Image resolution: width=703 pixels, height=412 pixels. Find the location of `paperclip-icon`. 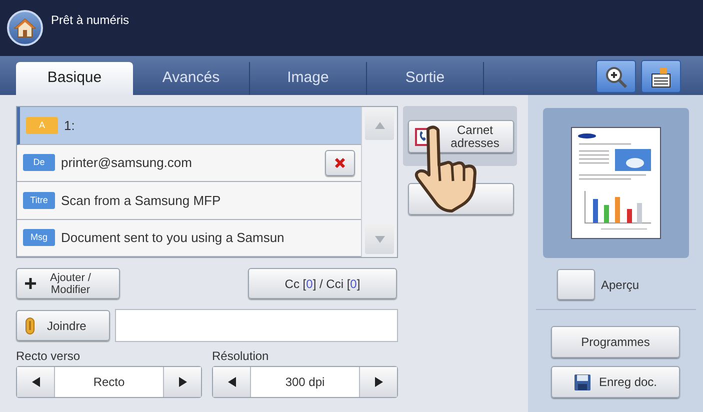

paperclip-icon is located at coordinates (30, 325).